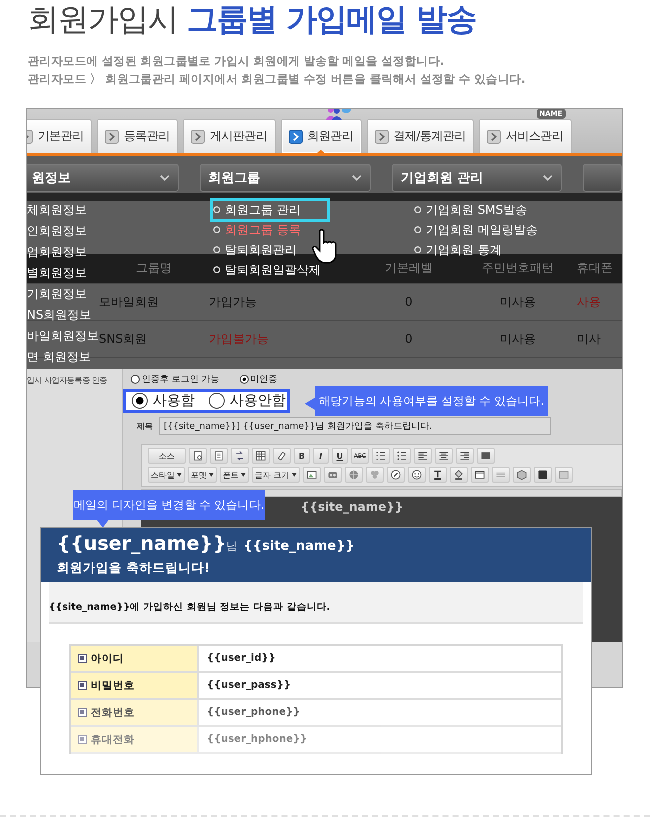 Image resolution: width=650 pixels, height=821 pixels. I want to click on column-header: 휴대폰, so click(595, 268).